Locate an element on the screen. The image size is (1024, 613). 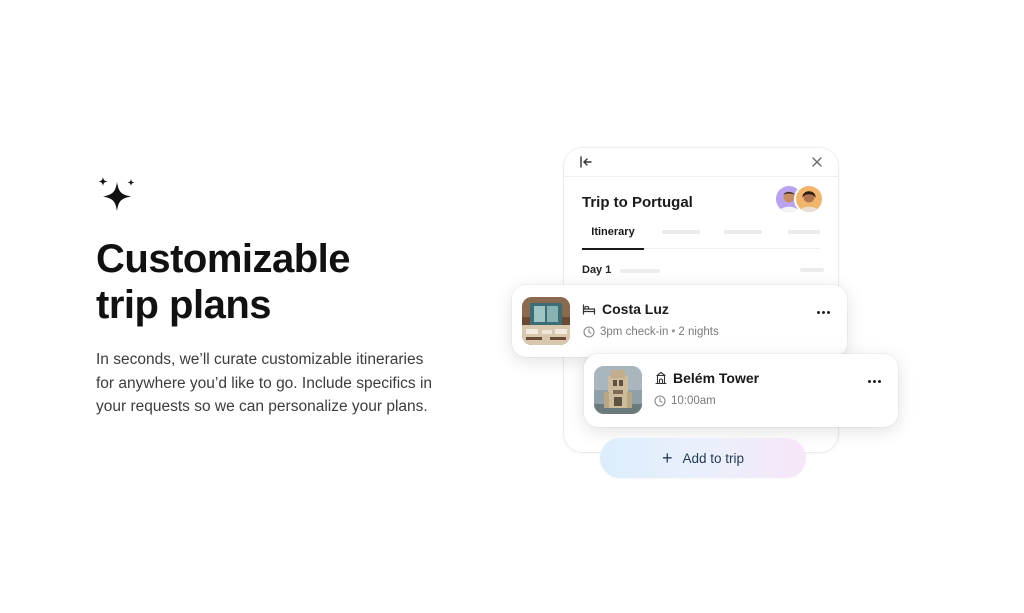
trip-tabs: Itinerary is located at coordinates (701, 237).